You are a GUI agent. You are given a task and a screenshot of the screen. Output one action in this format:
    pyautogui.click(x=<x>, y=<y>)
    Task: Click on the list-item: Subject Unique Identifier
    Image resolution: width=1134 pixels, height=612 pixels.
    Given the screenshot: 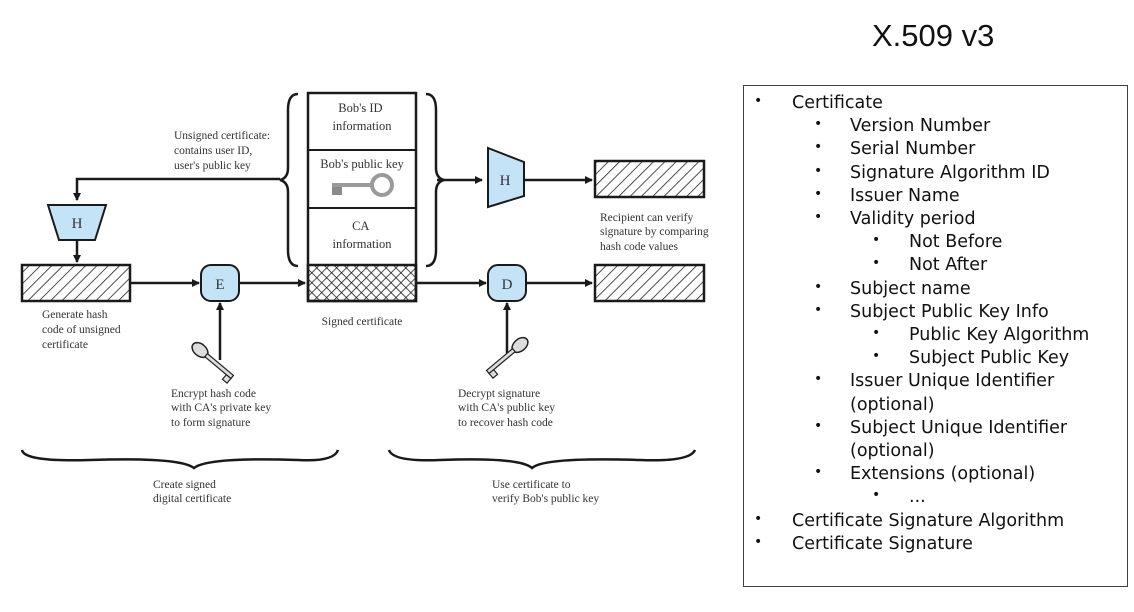 What is the action you would take?
    pyautogui.click(x=959, y=427)
    